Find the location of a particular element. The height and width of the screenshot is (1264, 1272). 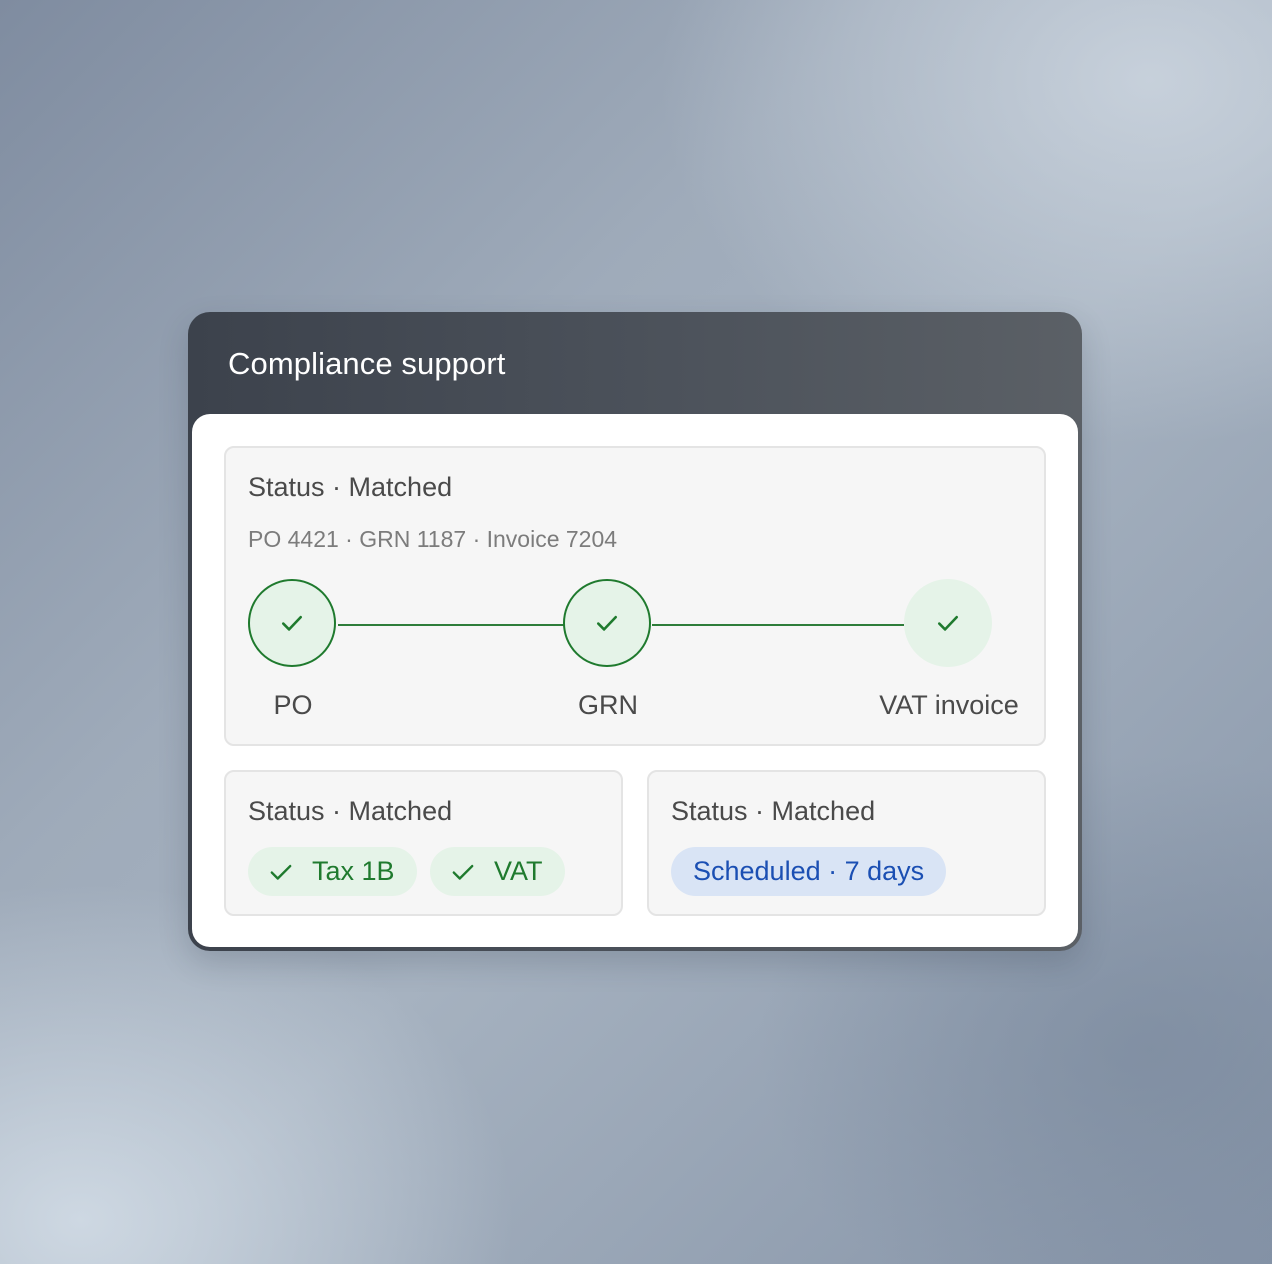

panel-title: Compliance support is located at coordinates (367, 363).